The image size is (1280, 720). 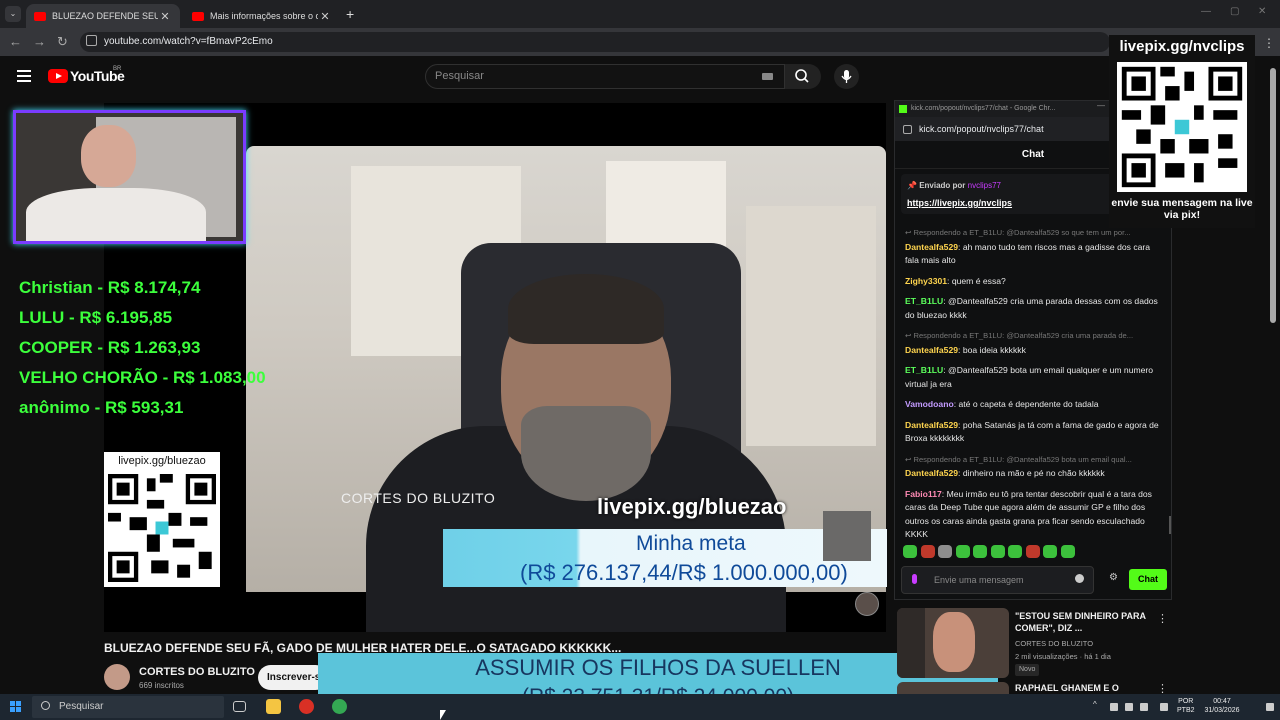 What do you see at coordinates (959, 203) in the screenshot?
I see `pinned-link: https://livepix.gg/nvclips` at bounding box center [959, 203].